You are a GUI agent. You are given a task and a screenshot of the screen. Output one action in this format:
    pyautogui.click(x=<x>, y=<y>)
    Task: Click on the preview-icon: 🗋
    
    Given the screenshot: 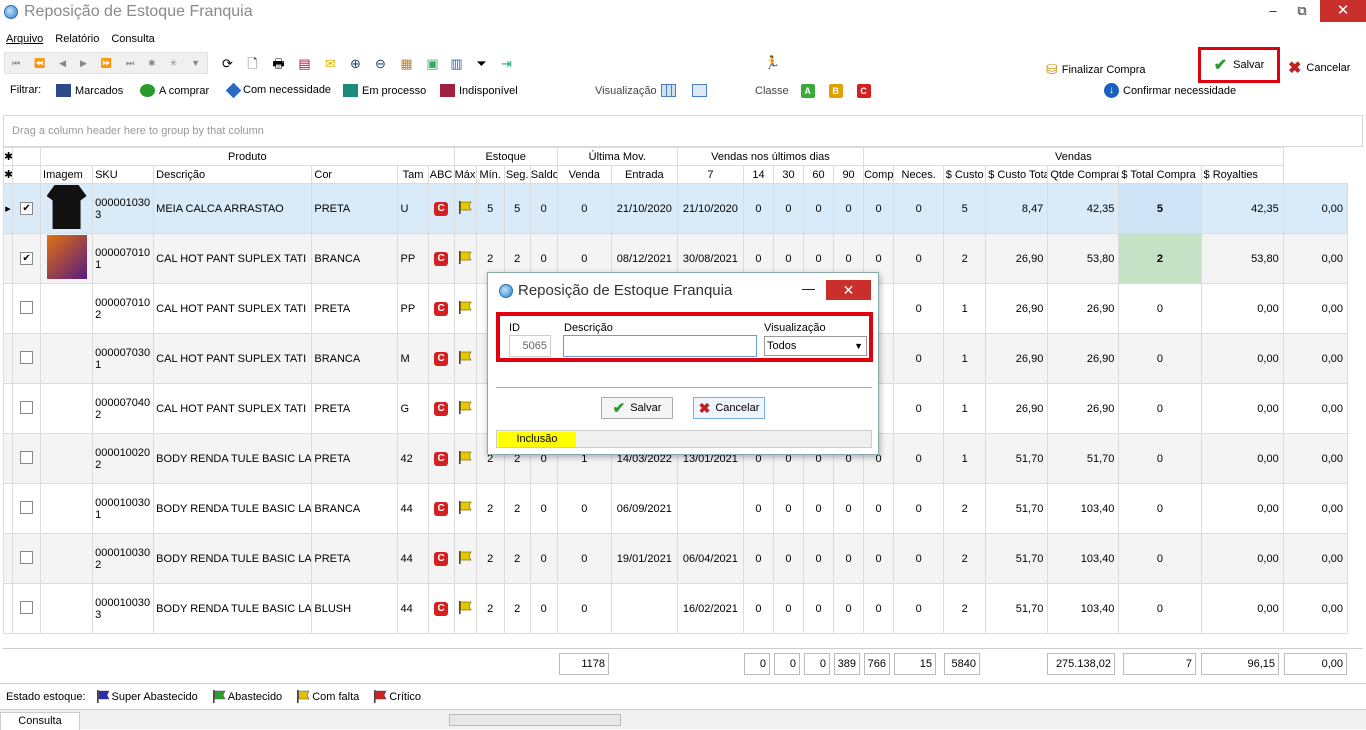 What is the action you would take?
    pyautogui.click(x=252, y=63)
    